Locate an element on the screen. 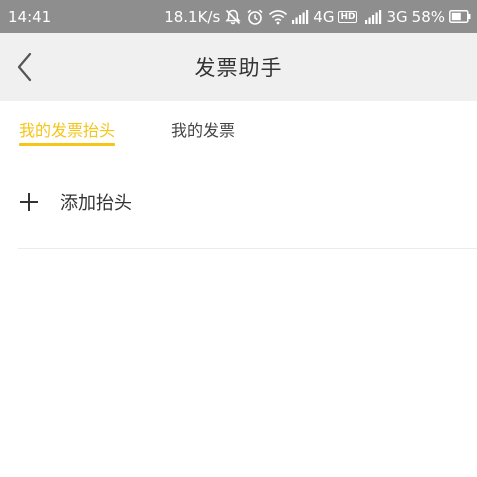 The image size is (477, 477). tab-label: 我的发票抬头 is located at coordinates (67, 130).